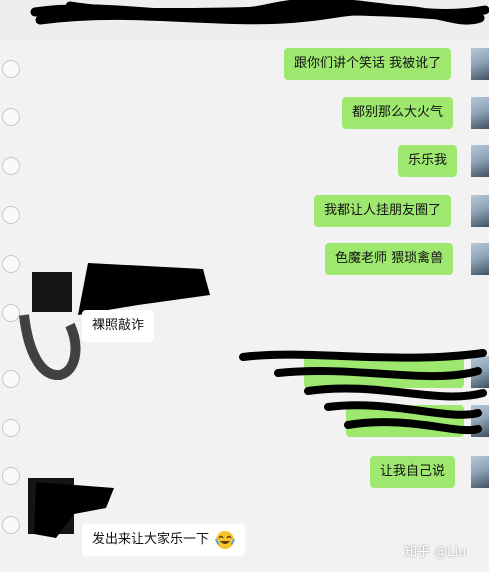  I want to click on message-bubble-self: 让我自己说, so click(413, 472).